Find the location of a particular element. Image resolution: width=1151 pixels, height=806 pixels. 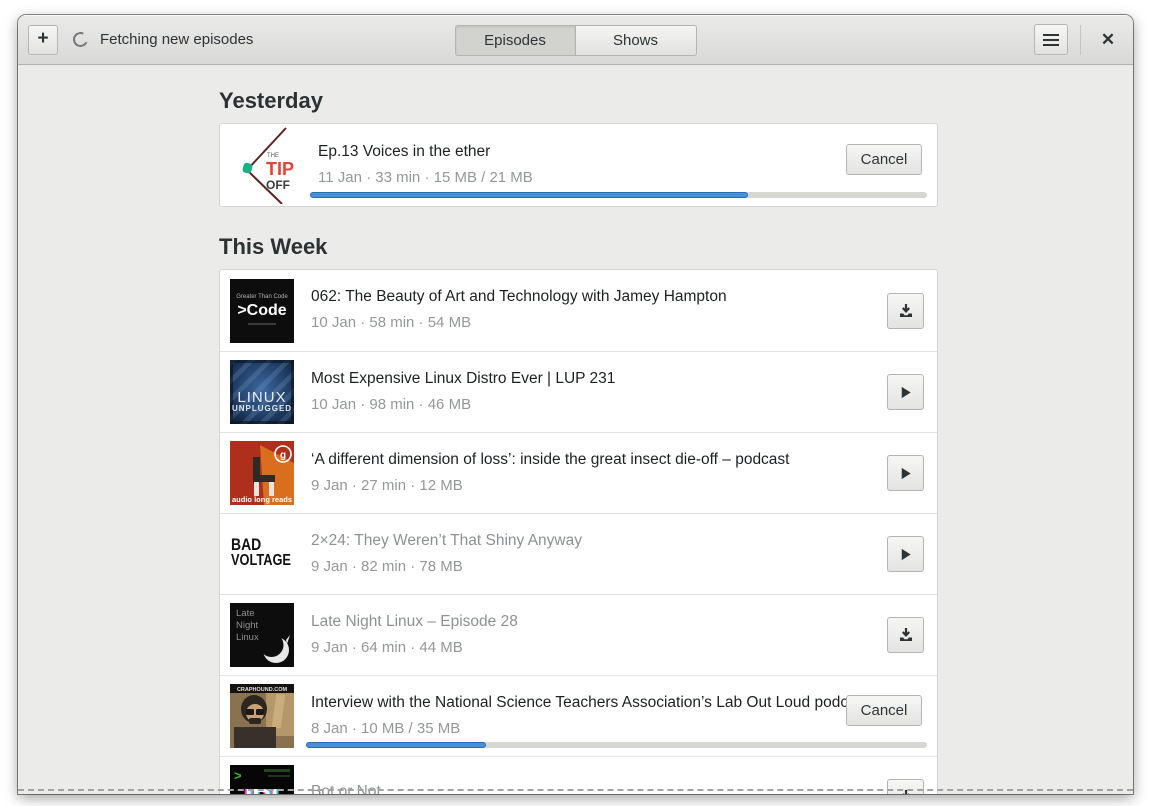

header-separator is located at coordinates (1080, 39).